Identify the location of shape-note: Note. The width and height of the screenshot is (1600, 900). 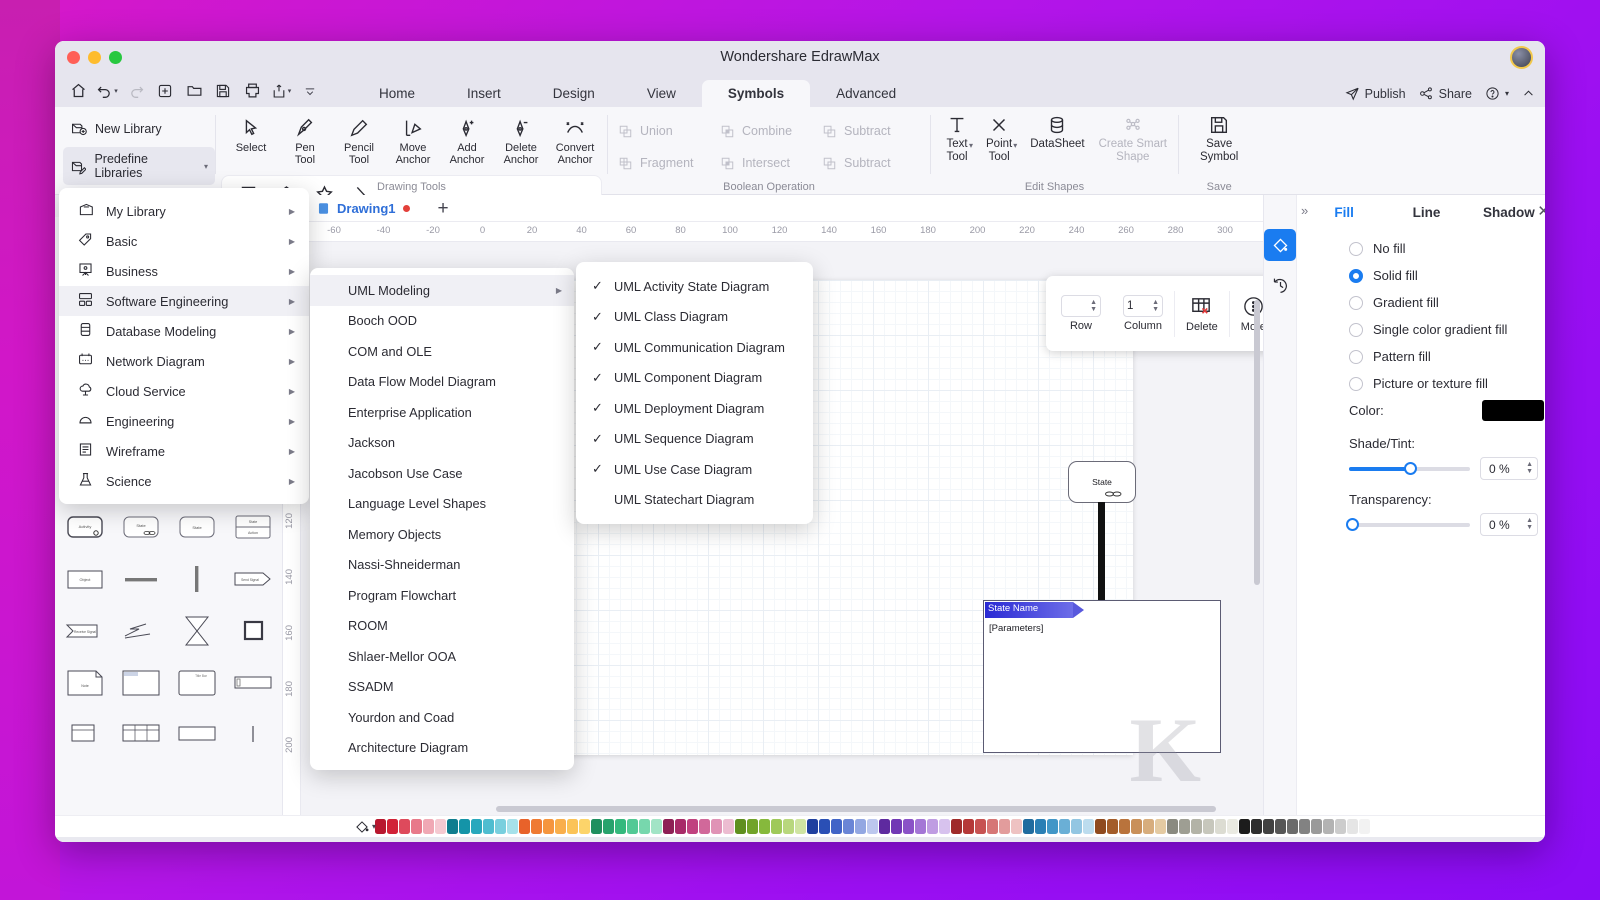
(85, 683).